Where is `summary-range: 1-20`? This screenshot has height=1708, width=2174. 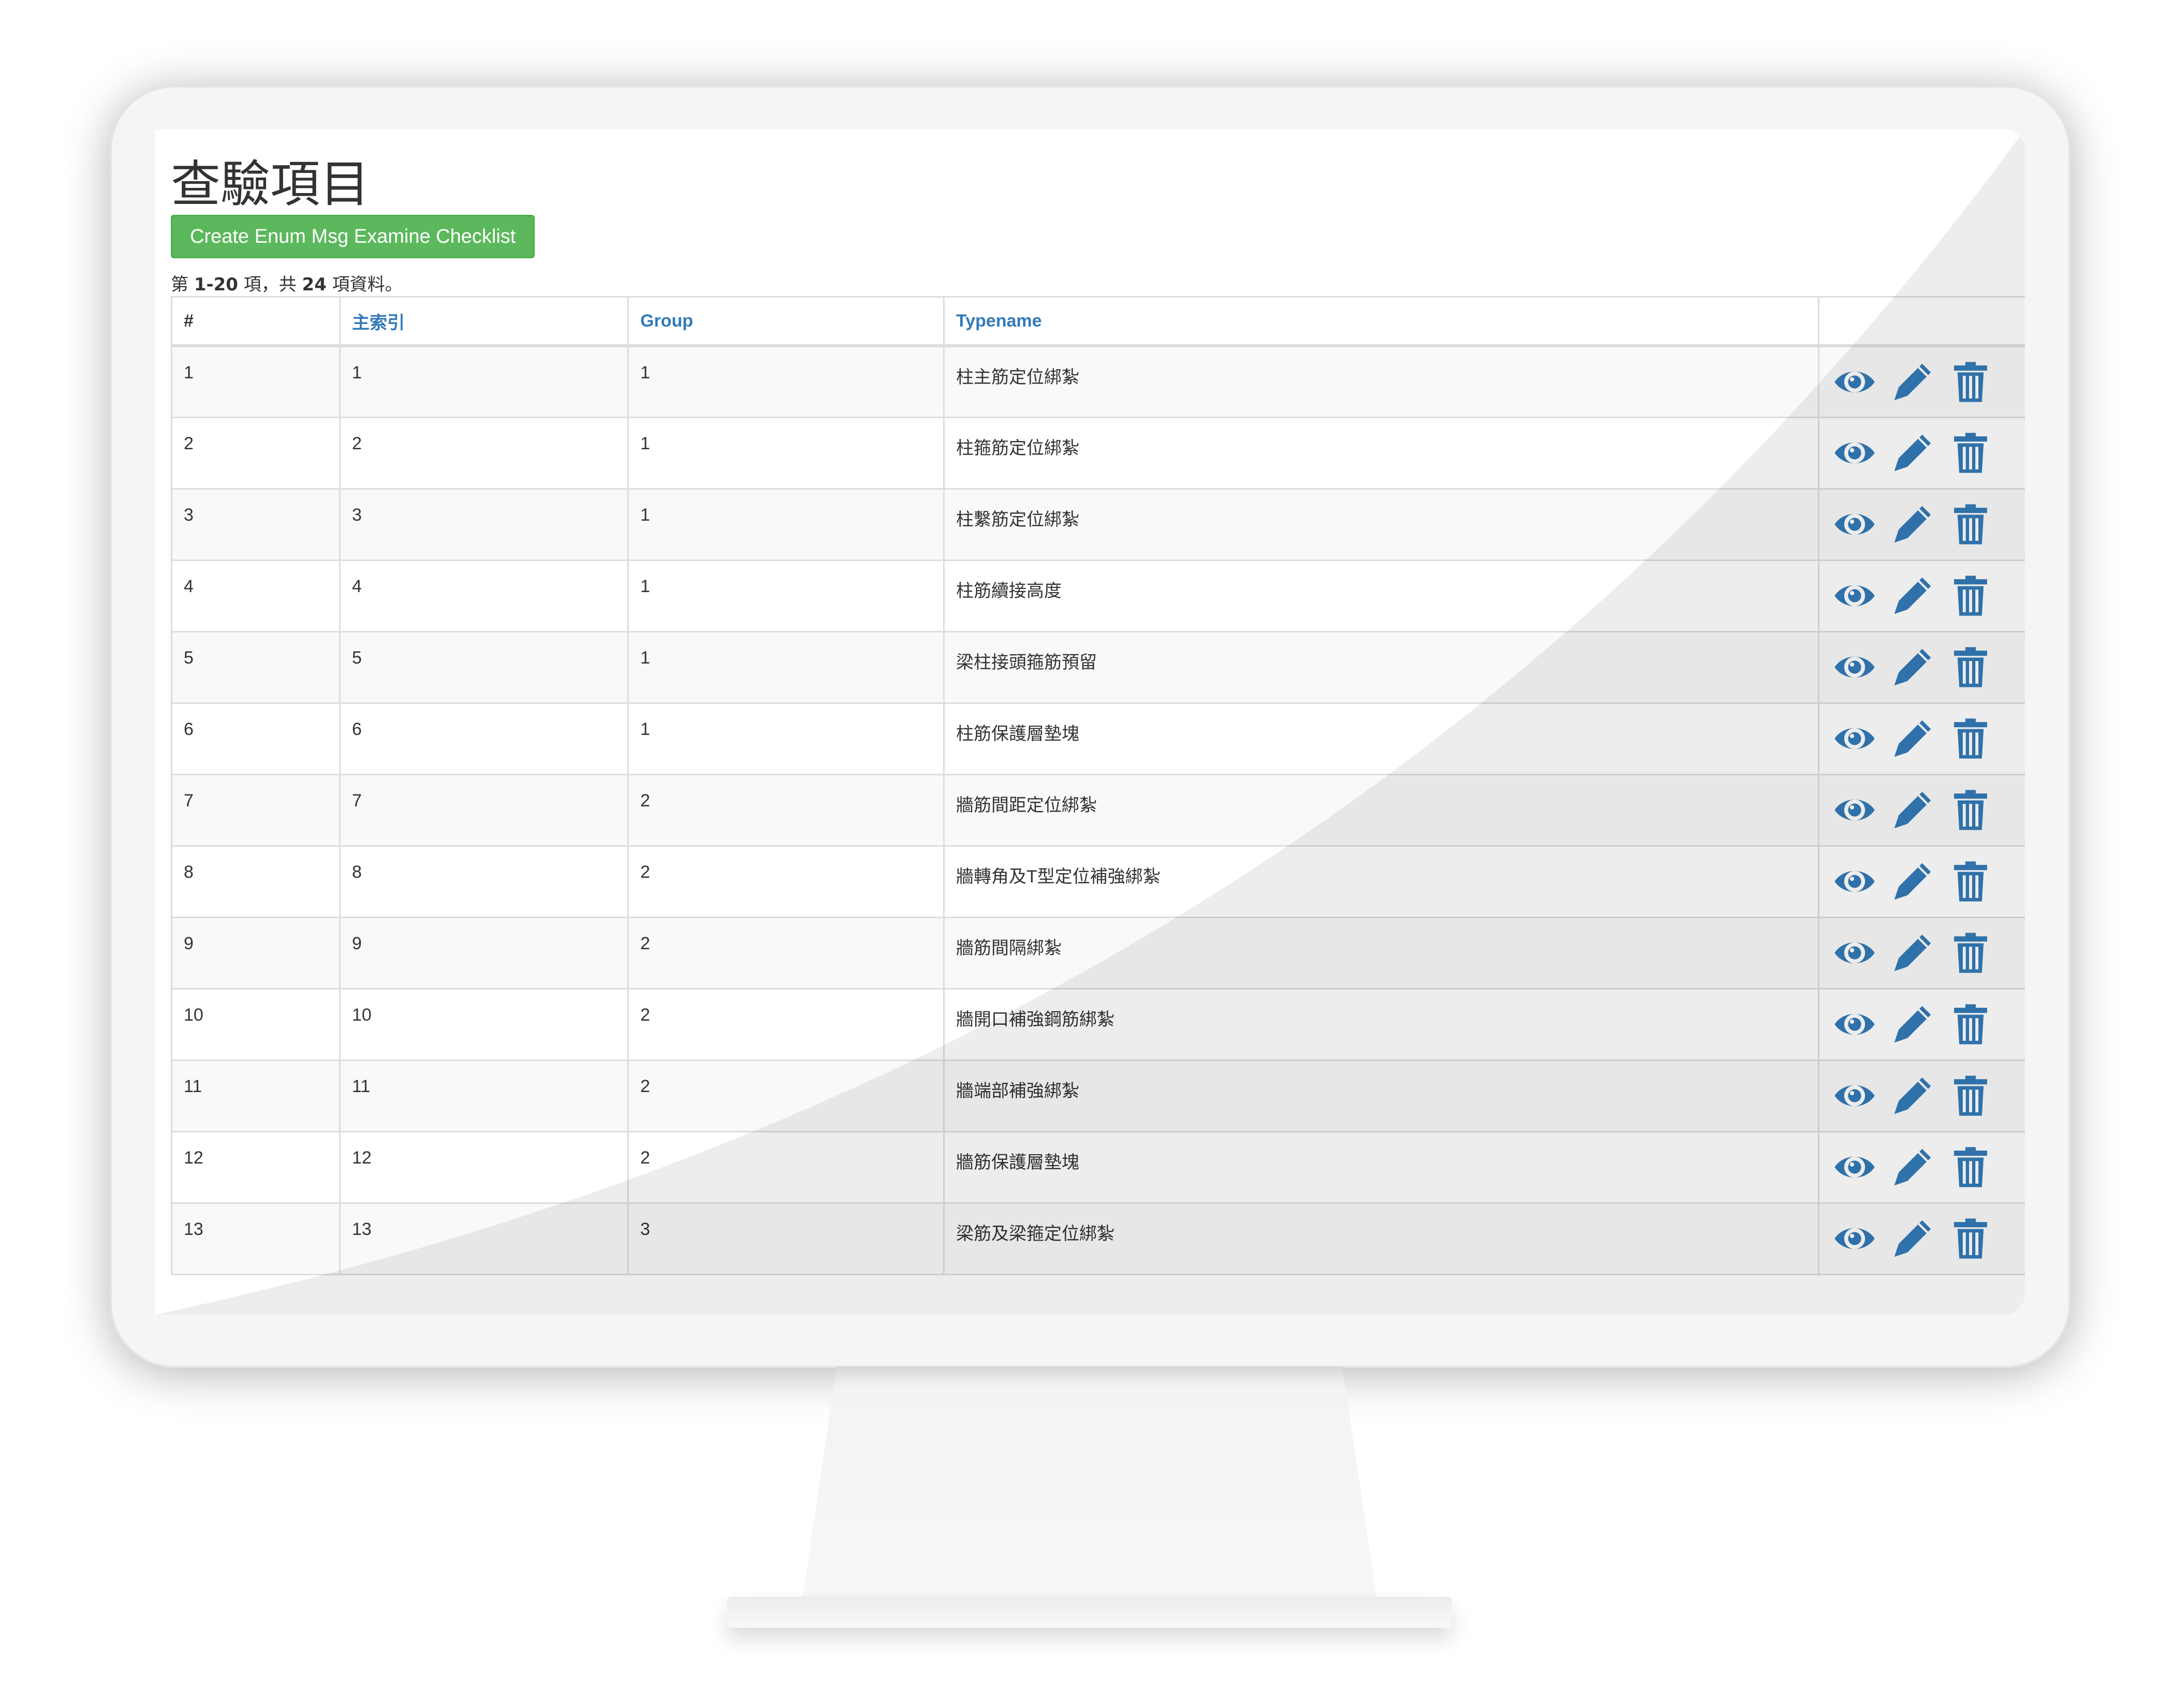
summary-range: 1-20 is located at coordinates (216, 284).